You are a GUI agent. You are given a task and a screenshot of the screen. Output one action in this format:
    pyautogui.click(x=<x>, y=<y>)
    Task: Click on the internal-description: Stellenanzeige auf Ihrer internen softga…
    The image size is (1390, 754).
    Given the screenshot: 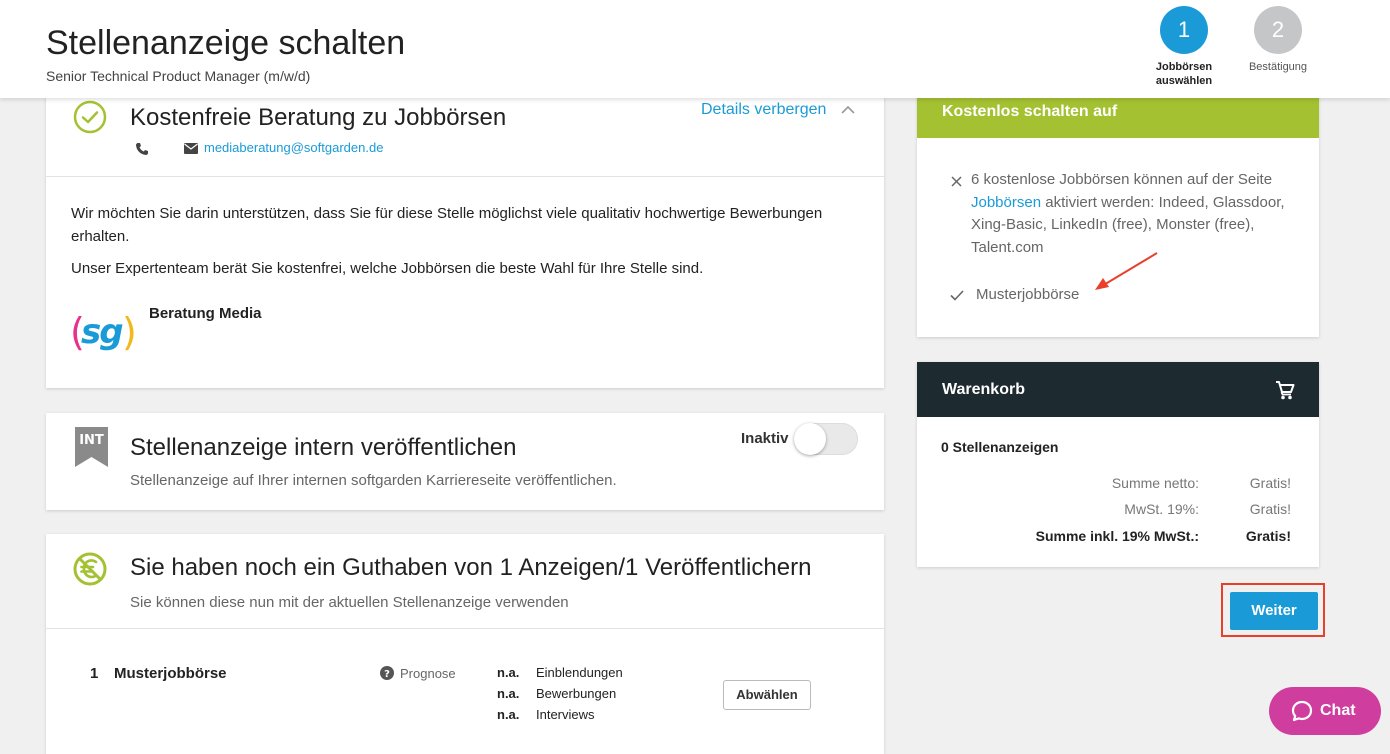 What is the action you would take?
    pyautogui.click(x=373, y=480)
    